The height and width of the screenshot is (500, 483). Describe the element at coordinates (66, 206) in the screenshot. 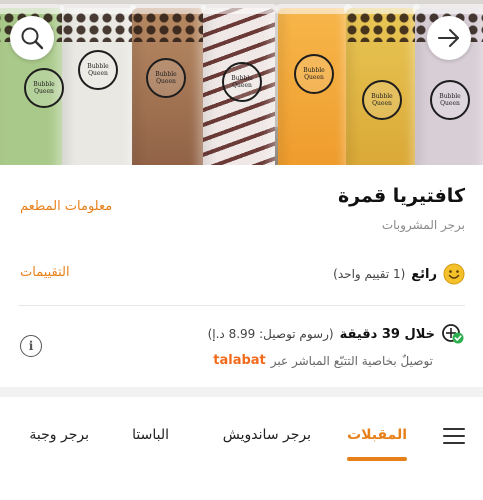

I see `restaurant-info-link: معلومات المطعم` at that location.